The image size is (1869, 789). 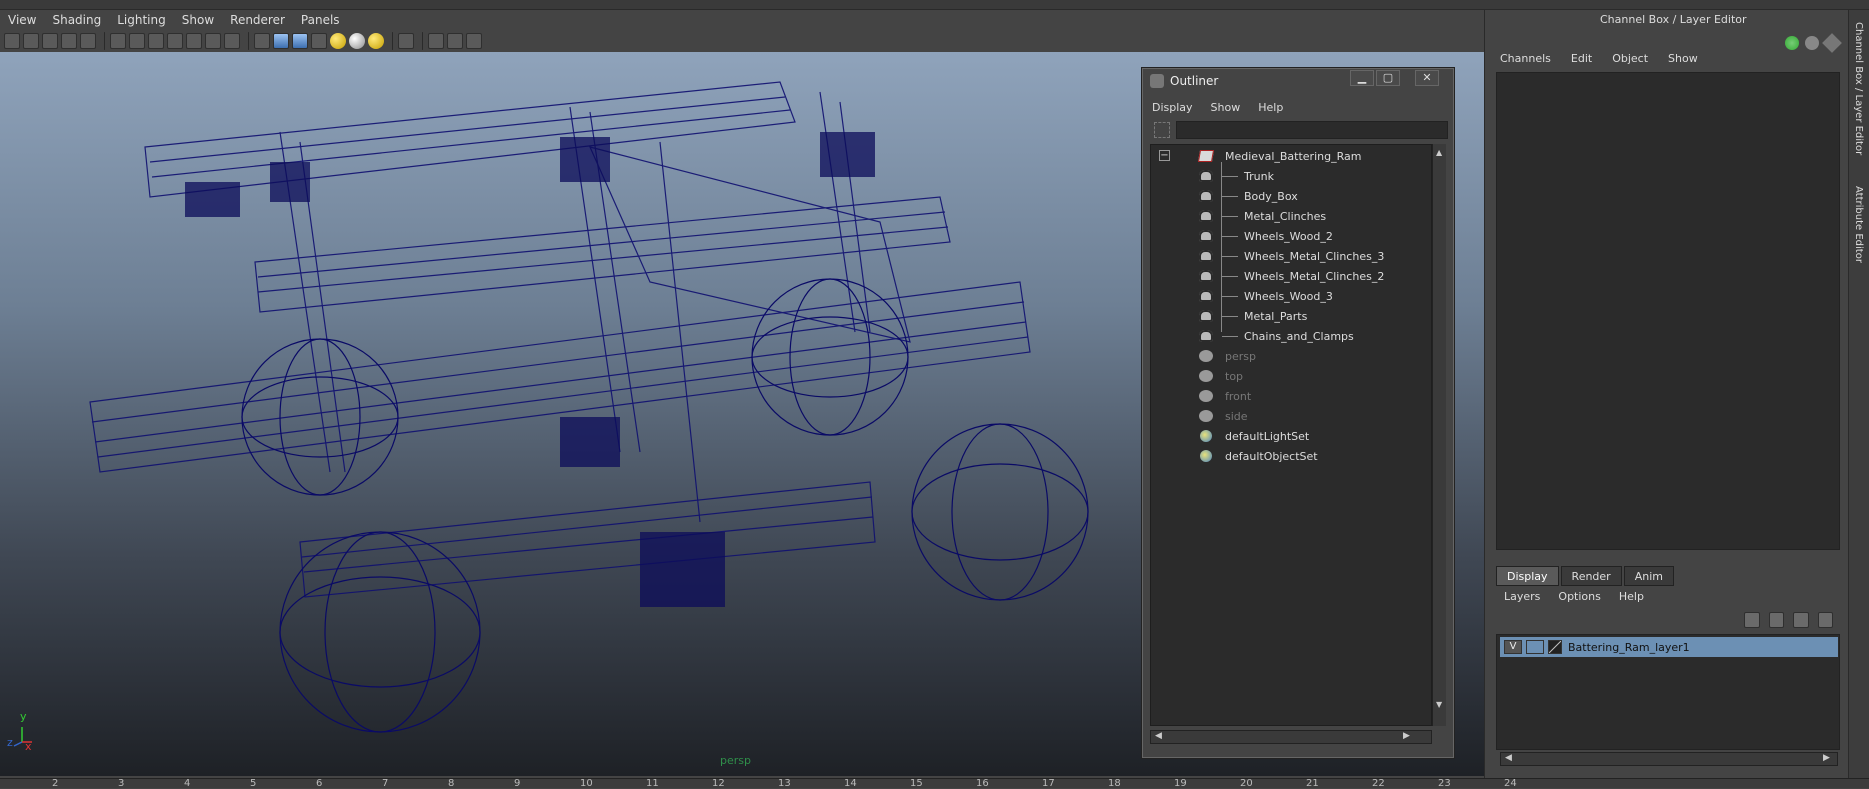 I want to click on side-tab-attribute-editor: Attribute Editor, so click(x=1858, y=224).